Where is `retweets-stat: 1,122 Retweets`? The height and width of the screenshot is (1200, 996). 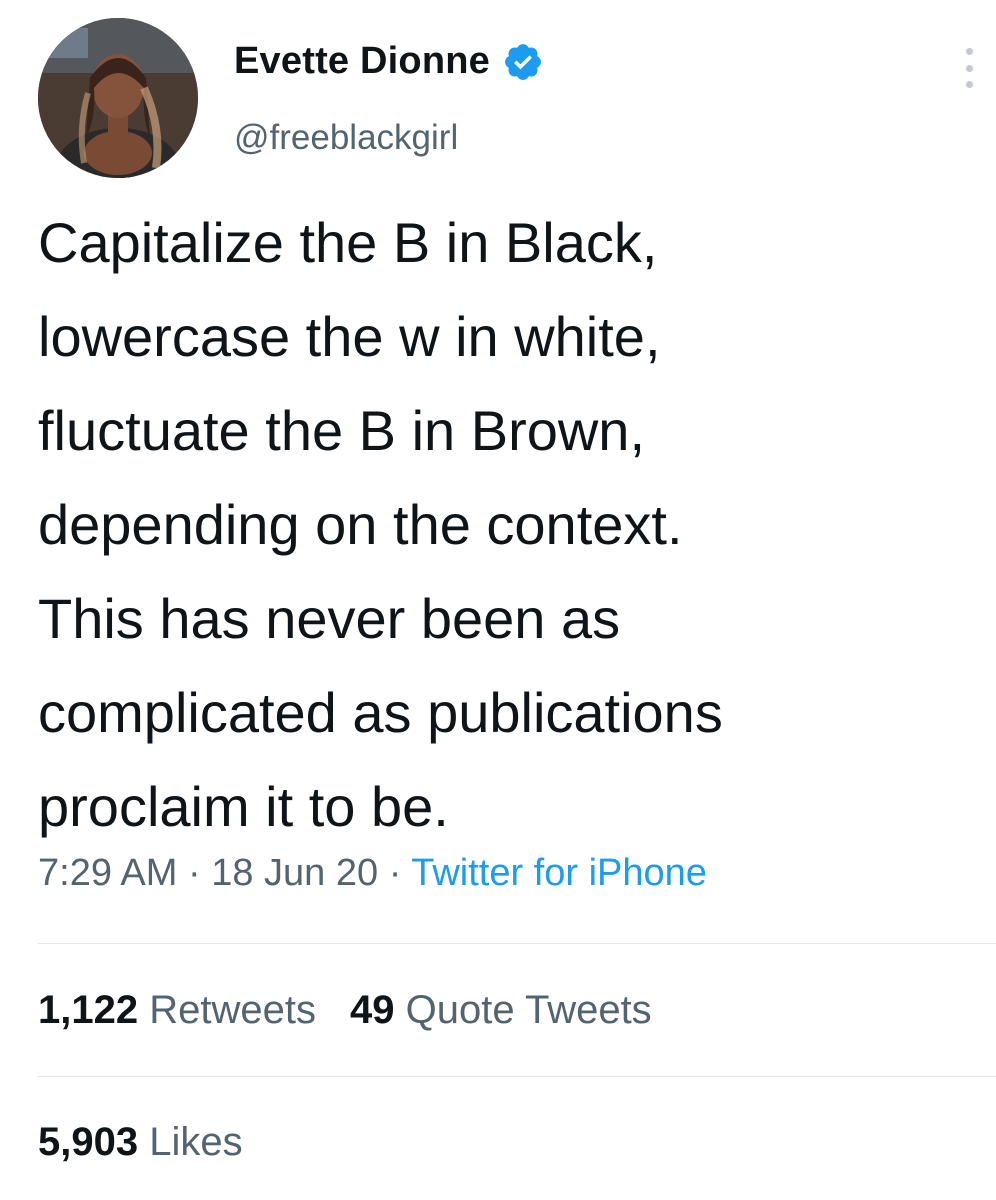 retweets-stat: 1,122 Retweets is located at coordinates (177, 1010).